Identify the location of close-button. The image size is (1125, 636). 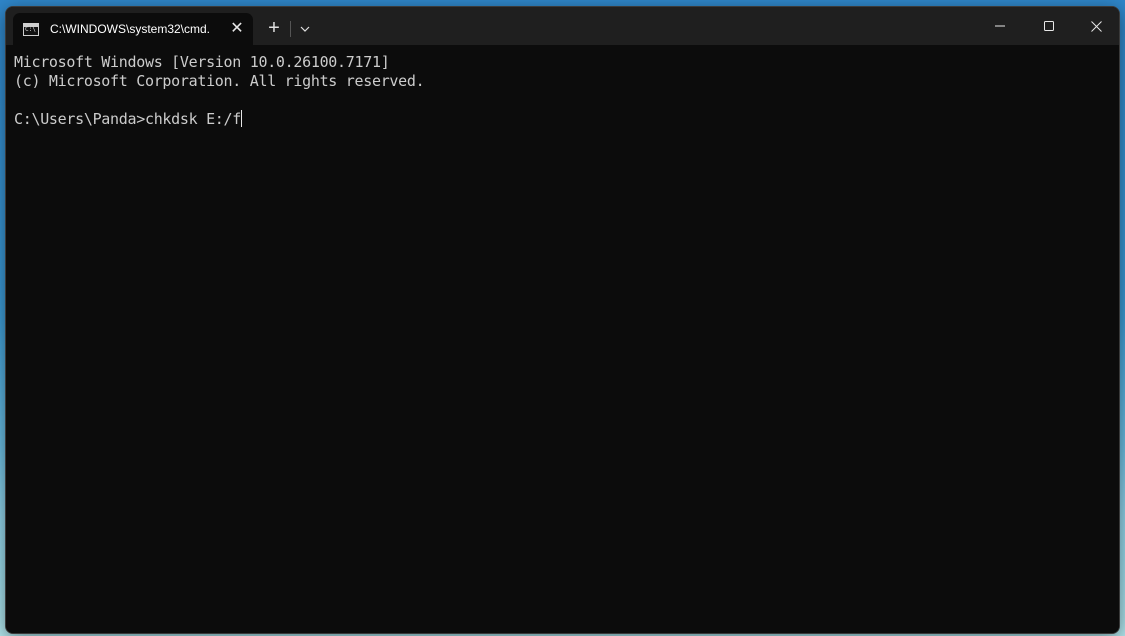
(1096, 26).